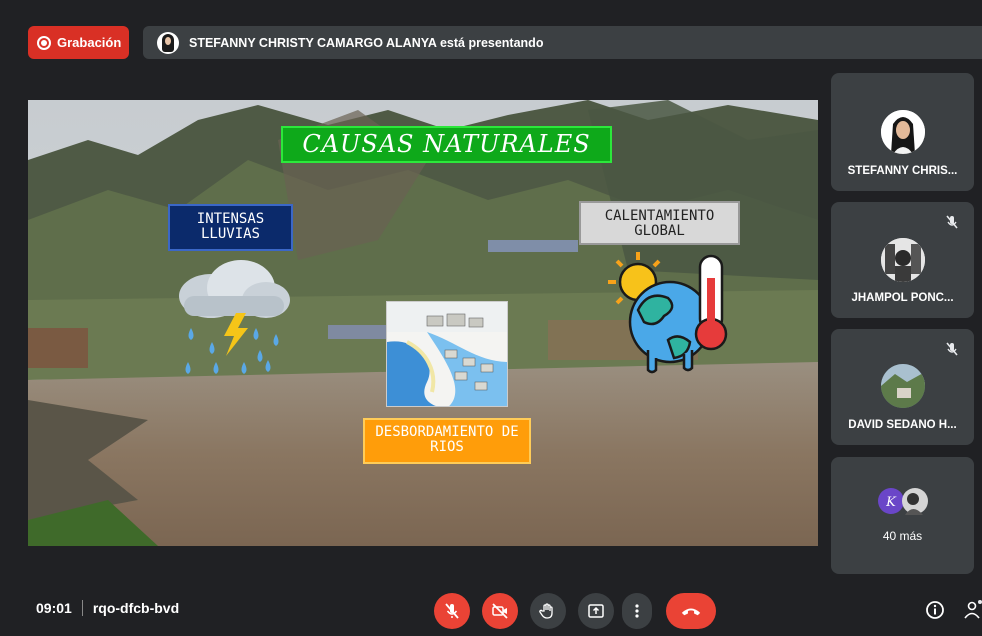 The image size is (982, 636). I want to click on svg-text: K, so click(891, 502).